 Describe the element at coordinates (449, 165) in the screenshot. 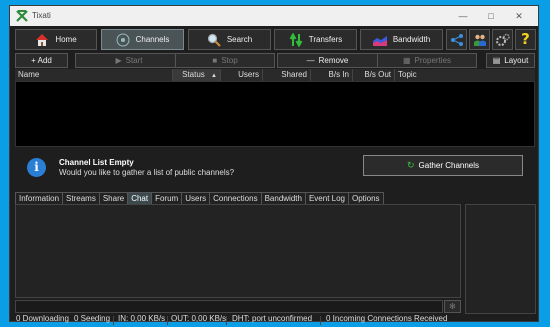

I see `gather-channels-label: Gather Channels` at that location.